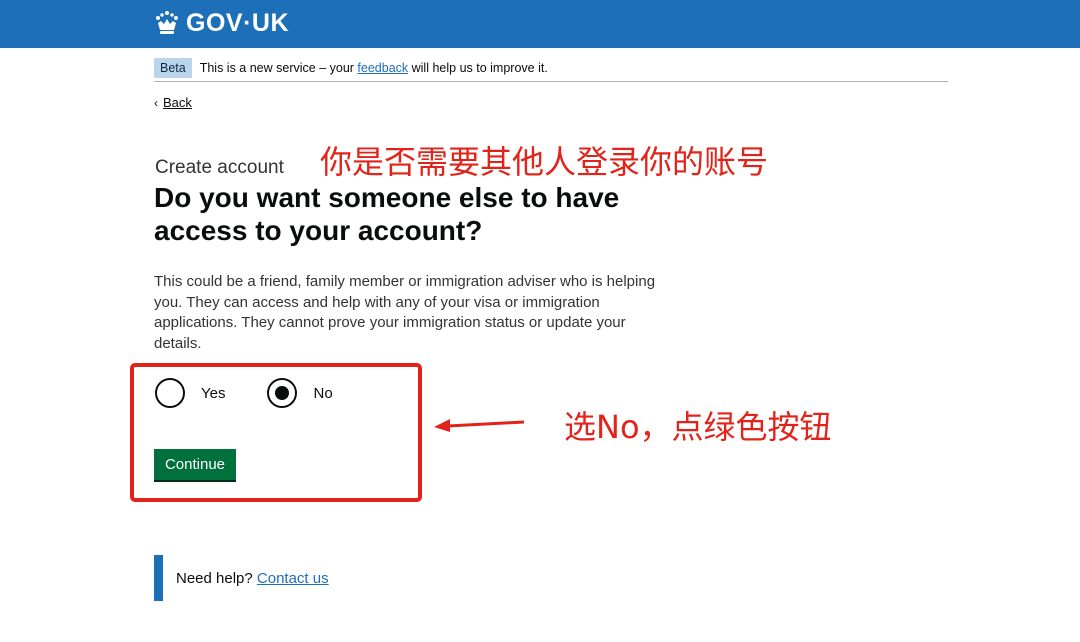 Image resolution: width=1080 pixels, height=642 pixels. Describe the element at coordinates (167, 22) in the screenshot. I see `crown-icon` at that location.